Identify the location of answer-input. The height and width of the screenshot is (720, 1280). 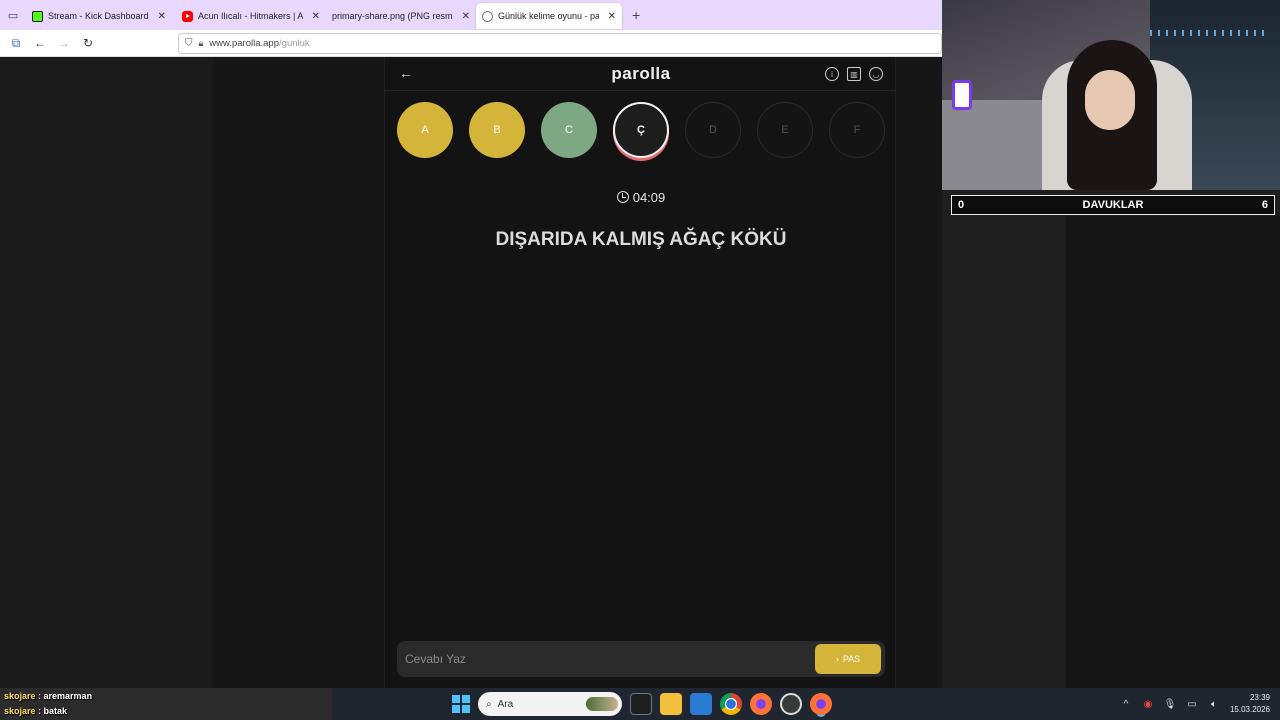
(605, 659).